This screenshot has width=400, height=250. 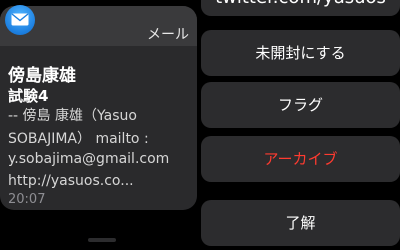 I want to click on link-partial-button: twitter.com/yasuos, so click(x=300, y=8).